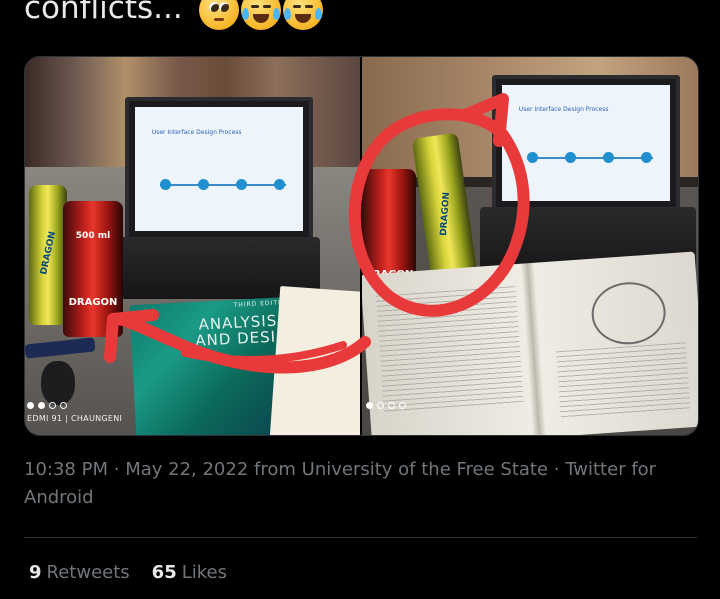 The height and width of the screenshot is (599, 720). What do you see at coordinates (360, 537) in the screenshot?
I see `divider` at bounding box center [360, 537].